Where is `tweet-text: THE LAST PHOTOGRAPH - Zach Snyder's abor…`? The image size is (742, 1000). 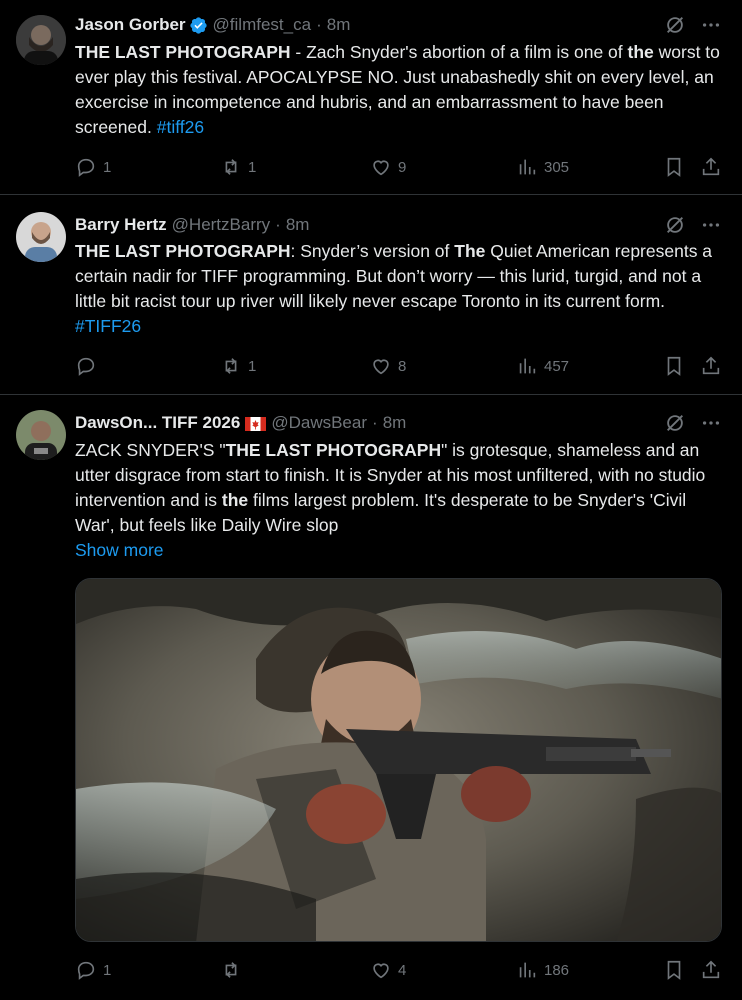 tweet-text: THE LAST PHOTOGRAPH - Zach Snyder's abor… is located at coordinates (402, 90).